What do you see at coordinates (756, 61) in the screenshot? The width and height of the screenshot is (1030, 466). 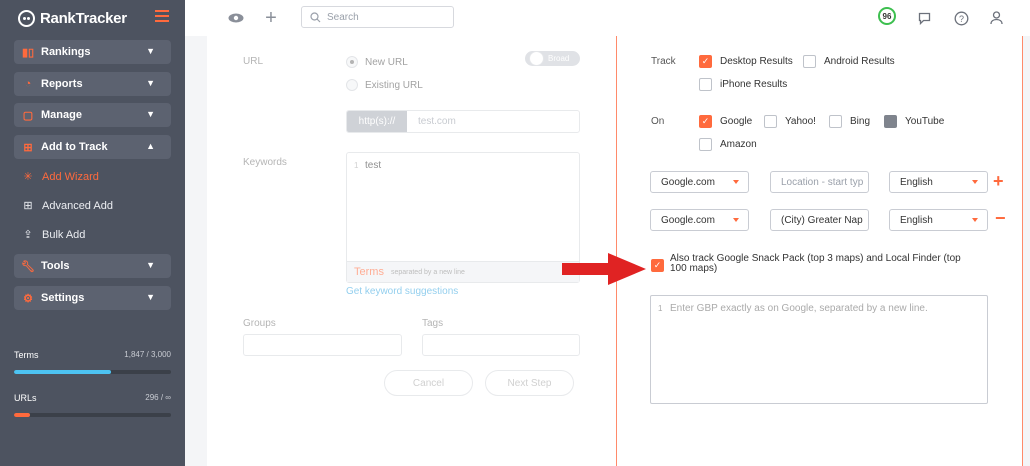 I see `checkbox-label: Desktop Results` at bounding box center [756, 61].